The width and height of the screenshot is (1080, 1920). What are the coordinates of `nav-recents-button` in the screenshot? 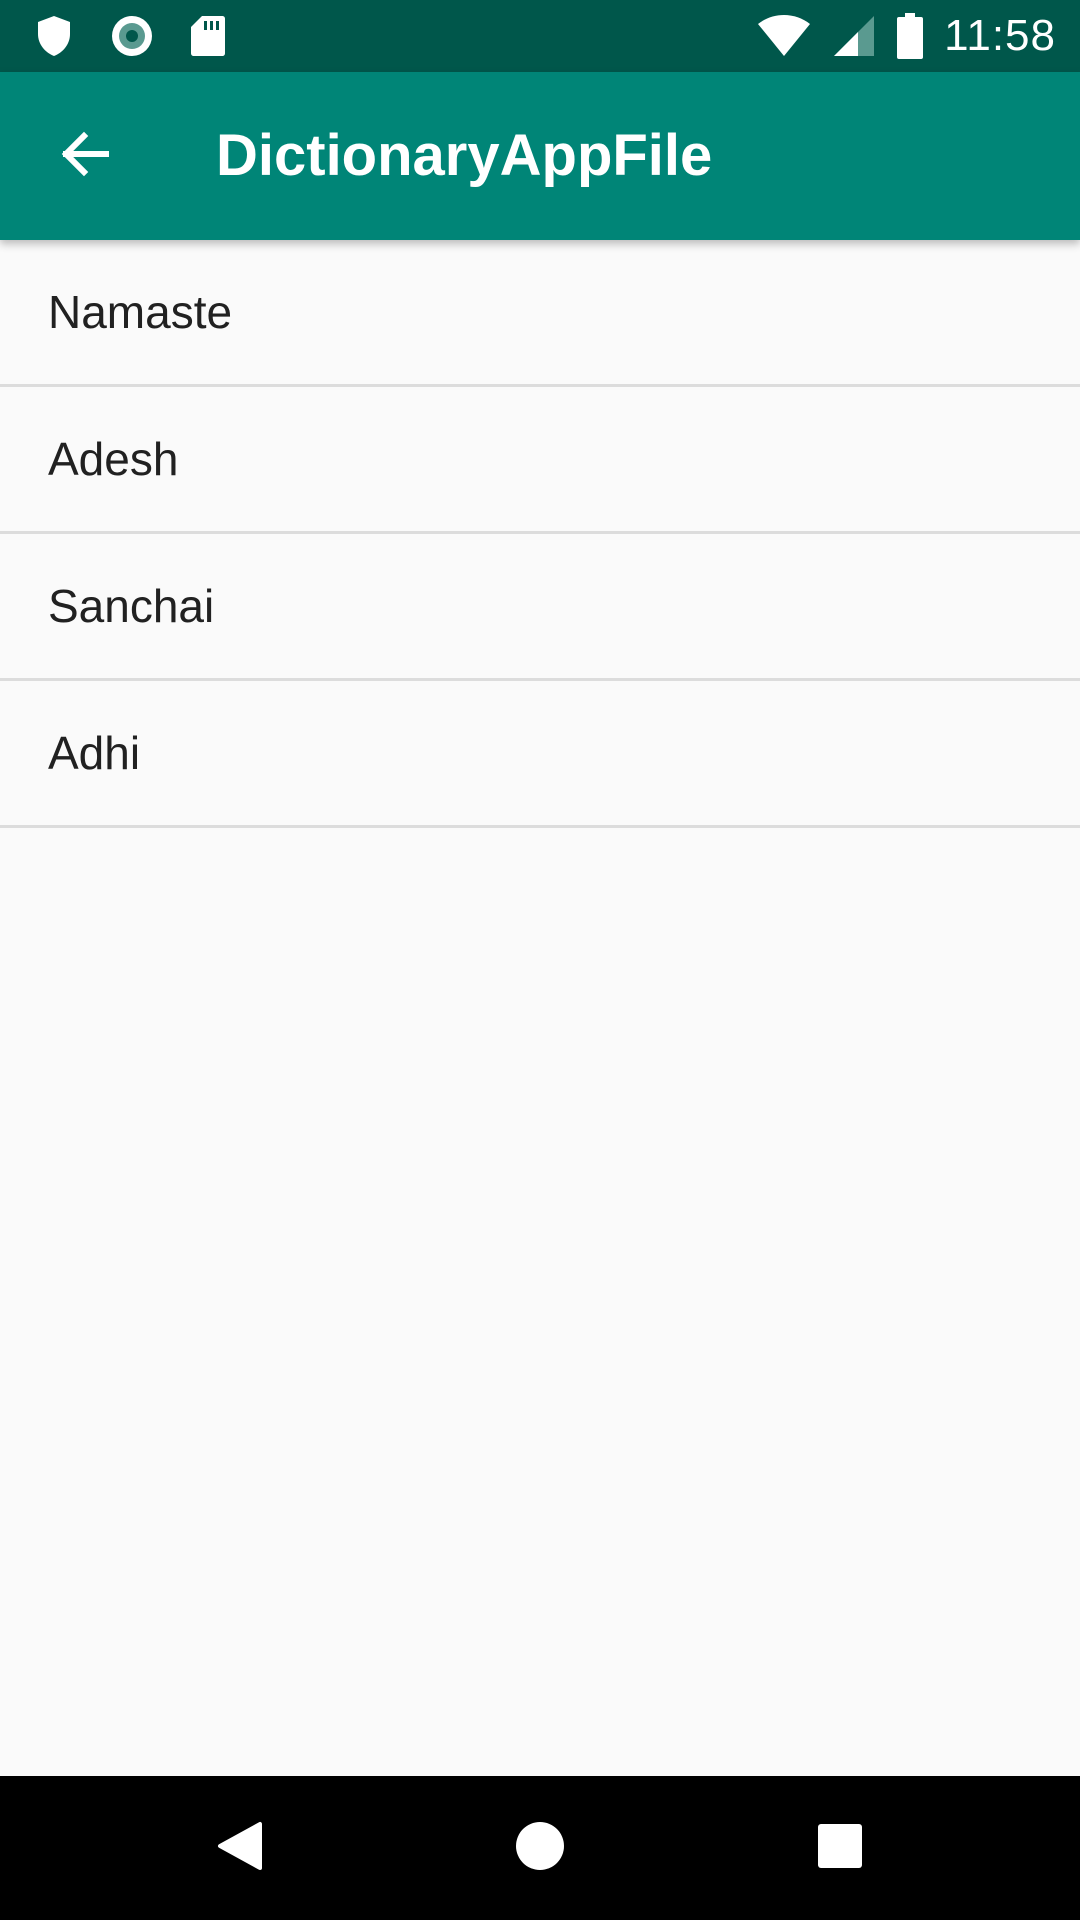 It's located at (840, 1848).